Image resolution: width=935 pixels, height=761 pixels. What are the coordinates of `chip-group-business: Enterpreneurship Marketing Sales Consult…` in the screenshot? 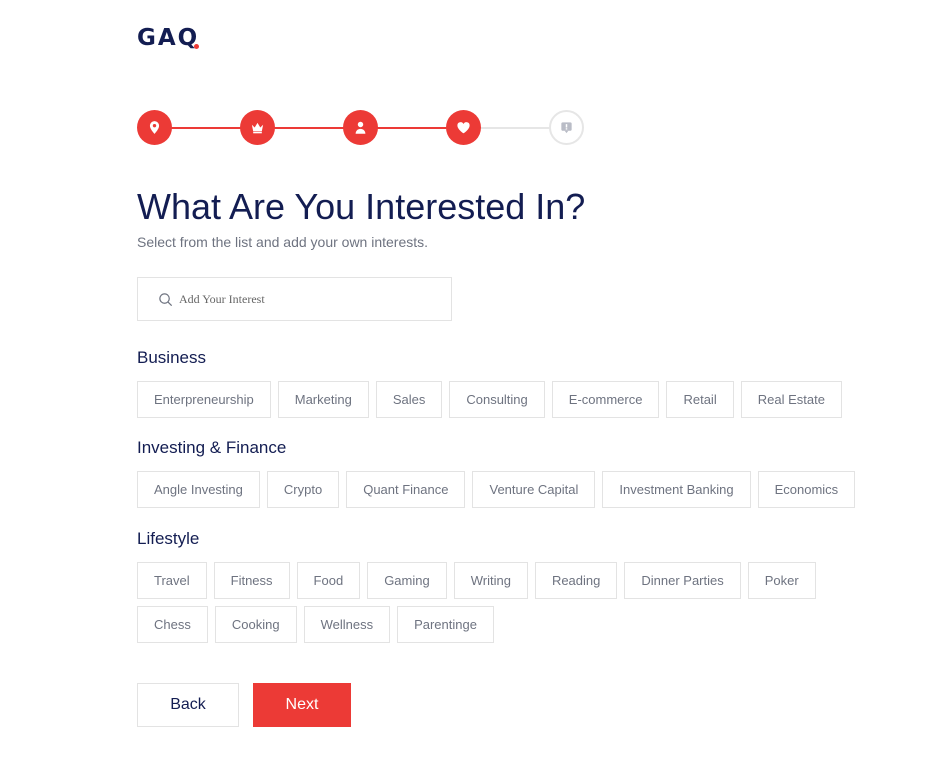 It's located at (507, 399).